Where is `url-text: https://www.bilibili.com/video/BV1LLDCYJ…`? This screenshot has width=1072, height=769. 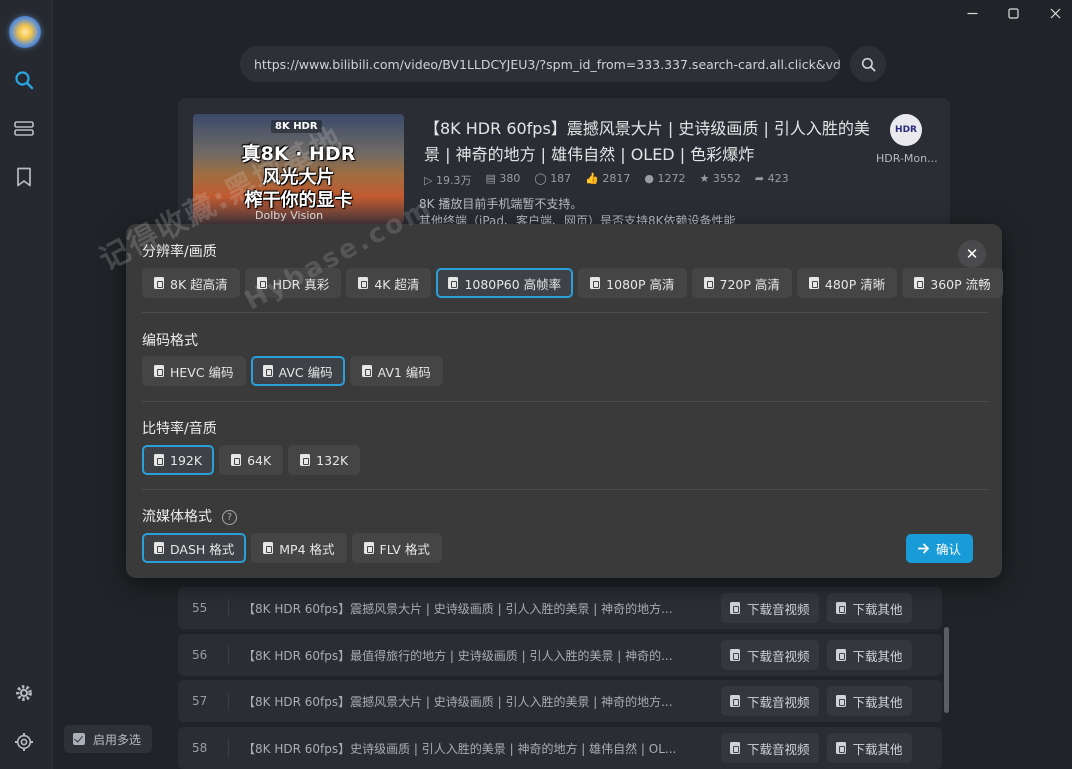 url-text: https://www.bilibili.com/video/BV1LLDCYJ… is located at coordinates (547, 64).